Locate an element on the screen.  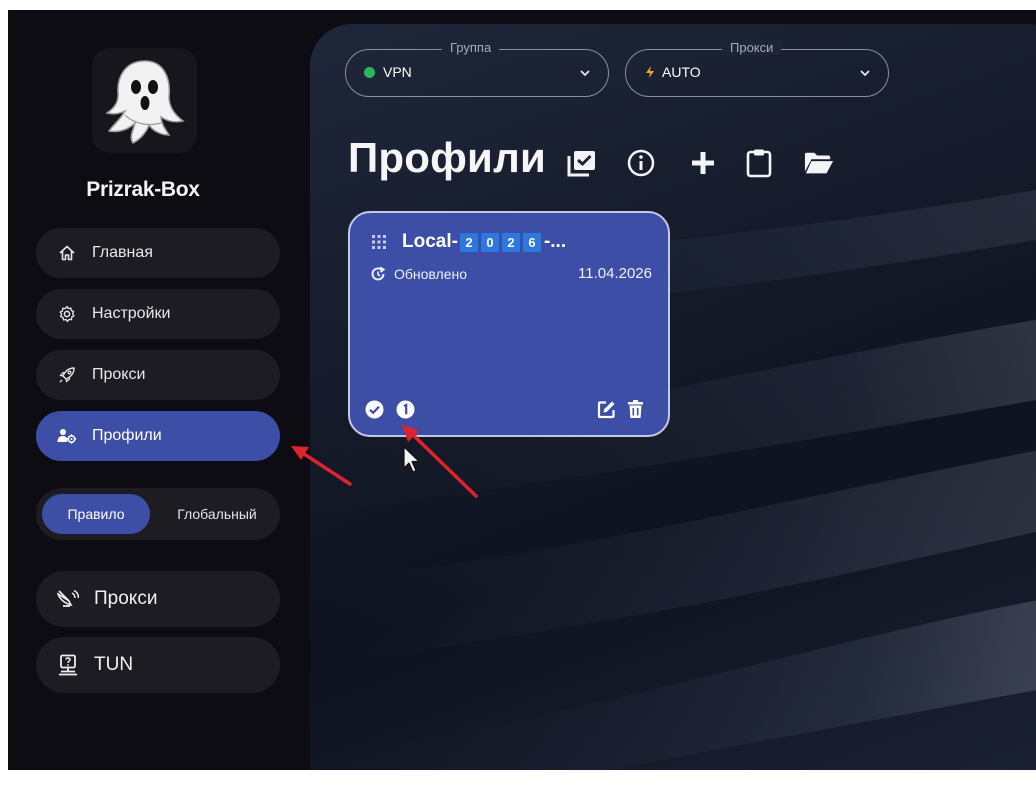
trash-icon is located at coordinates (635, 408).